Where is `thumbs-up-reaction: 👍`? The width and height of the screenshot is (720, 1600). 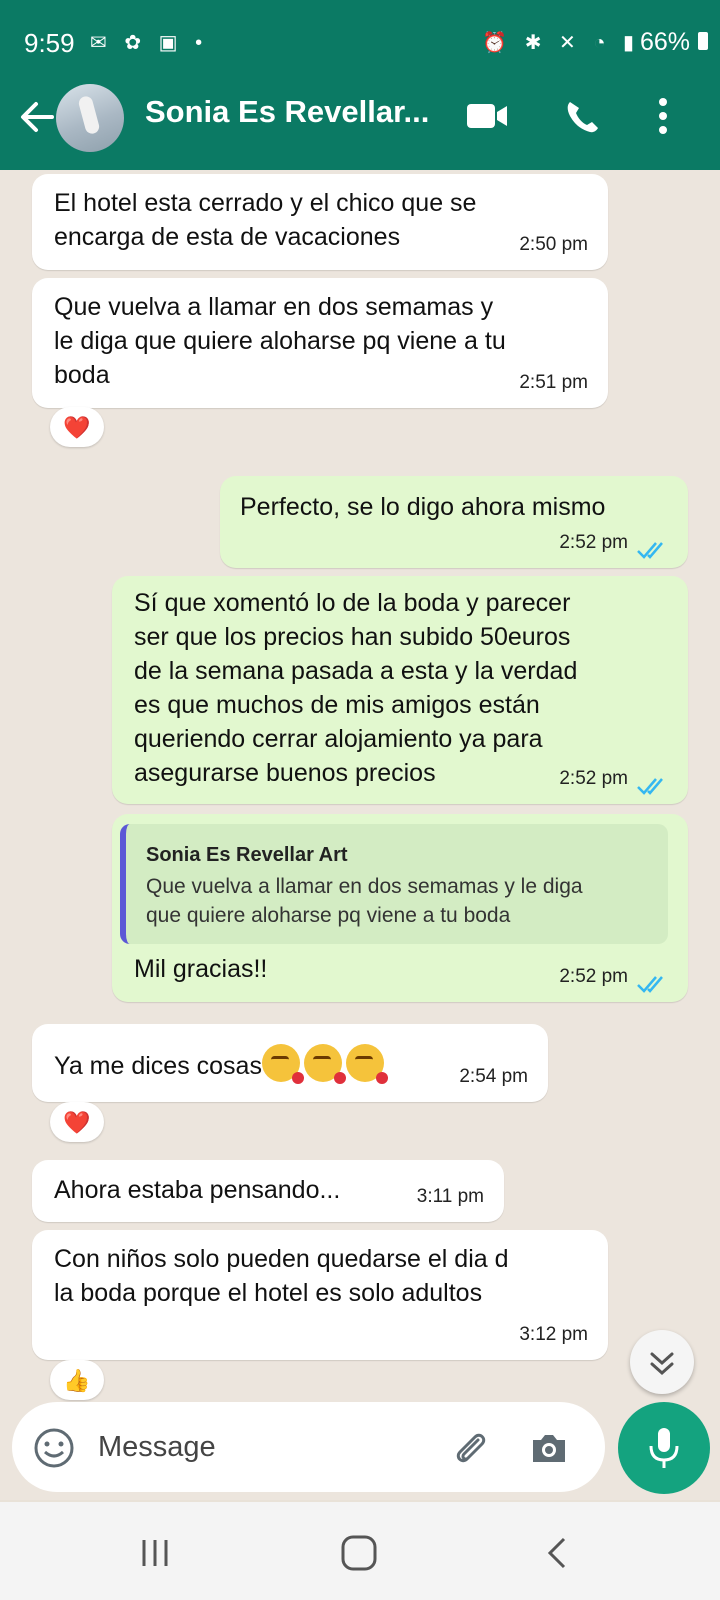 thumbs-up-reaction: 👍 is located at coordinates (77, 1380).